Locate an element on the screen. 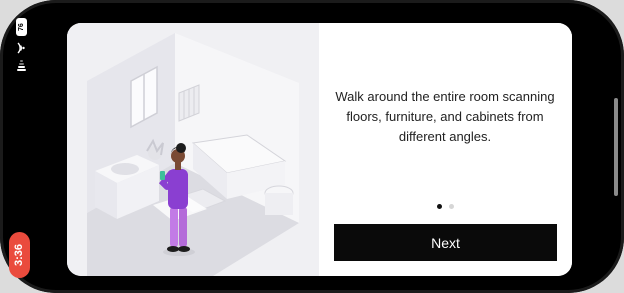 The image size is (624, 293). status-time: 3:36 is located at coordinates (19, 255).